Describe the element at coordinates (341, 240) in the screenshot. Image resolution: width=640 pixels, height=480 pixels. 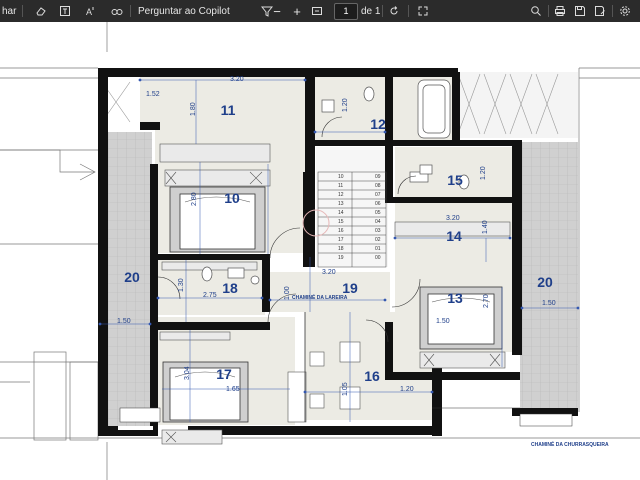
I see `stair-step-number: 17` at that location.